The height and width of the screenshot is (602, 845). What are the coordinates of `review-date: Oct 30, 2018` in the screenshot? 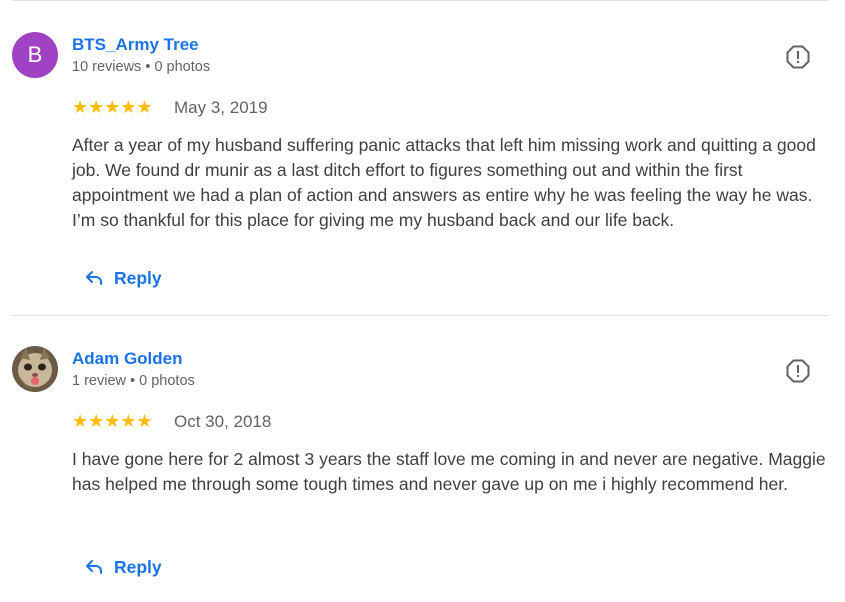 It's located at (223, 421).